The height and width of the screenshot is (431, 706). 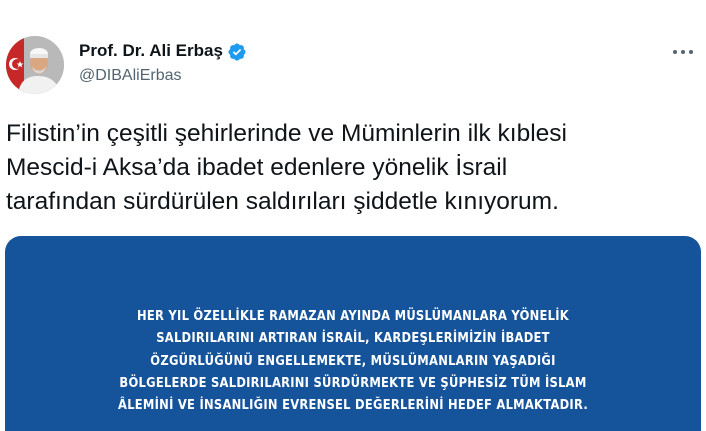 What do you see at coordinates (237, 52) in the screenshot?
I see `verified-badge-icon` at bounding box center [237, 52].